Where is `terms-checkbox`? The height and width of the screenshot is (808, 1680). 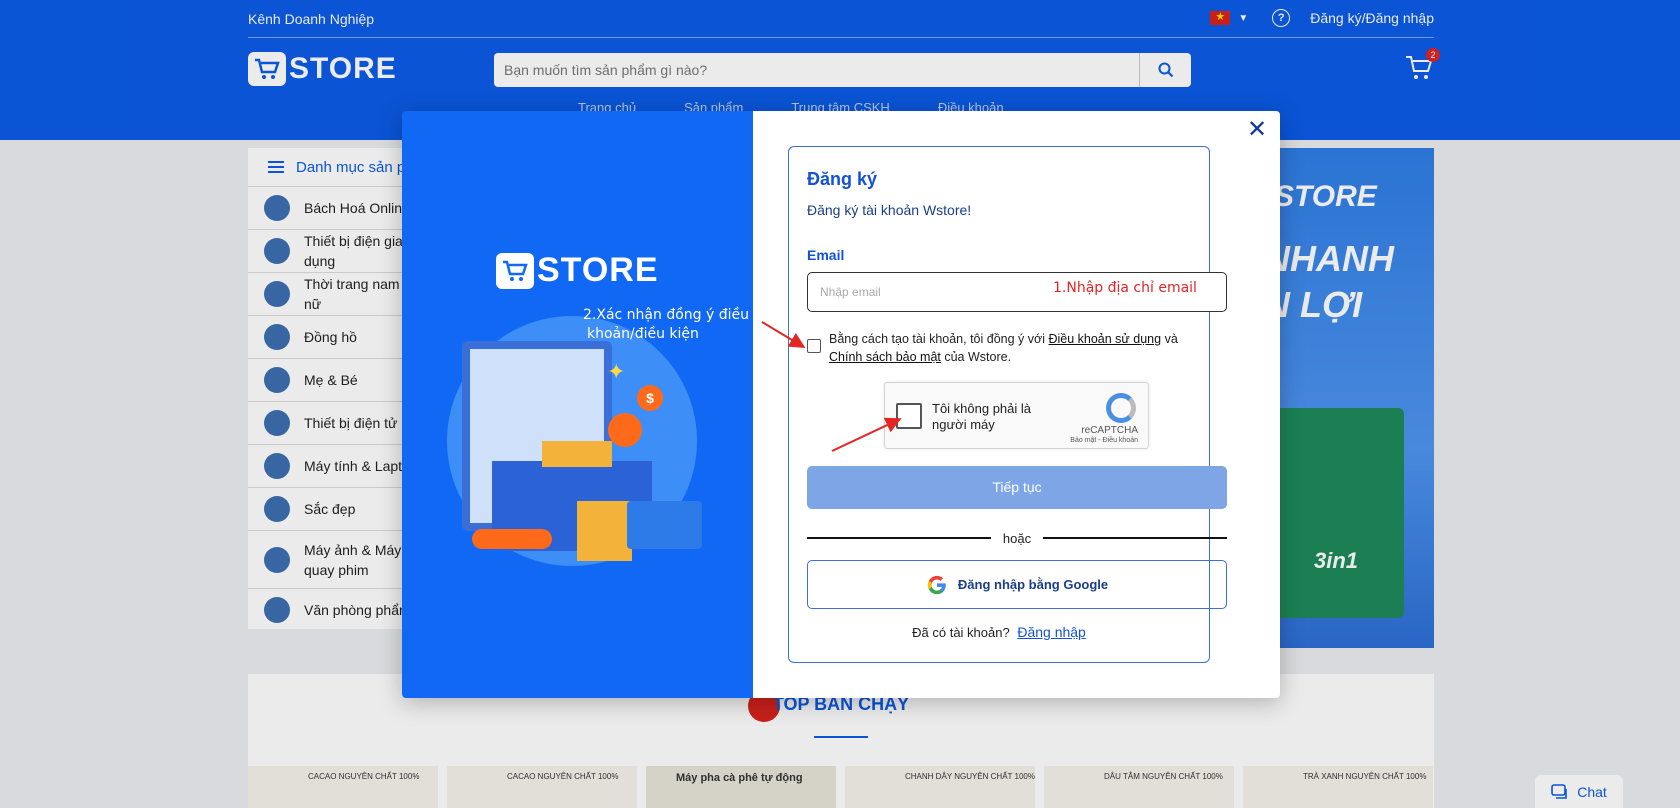
terms-checkbox is located at coordinates (814, 346).